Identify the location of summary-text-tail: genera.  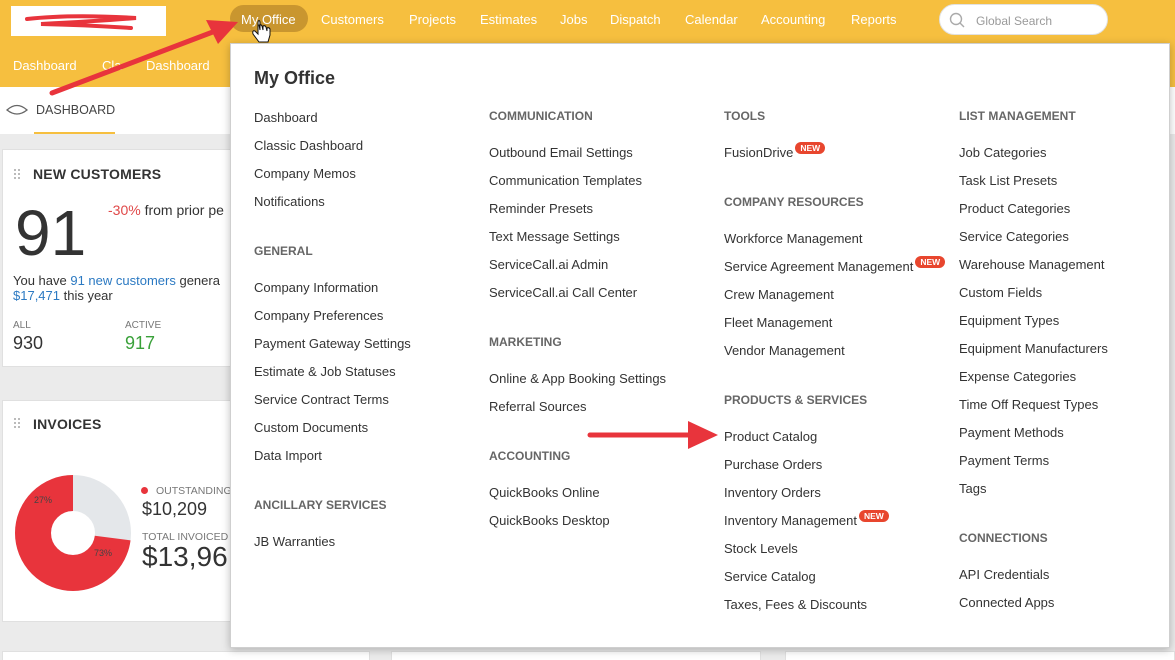
(197, 280).